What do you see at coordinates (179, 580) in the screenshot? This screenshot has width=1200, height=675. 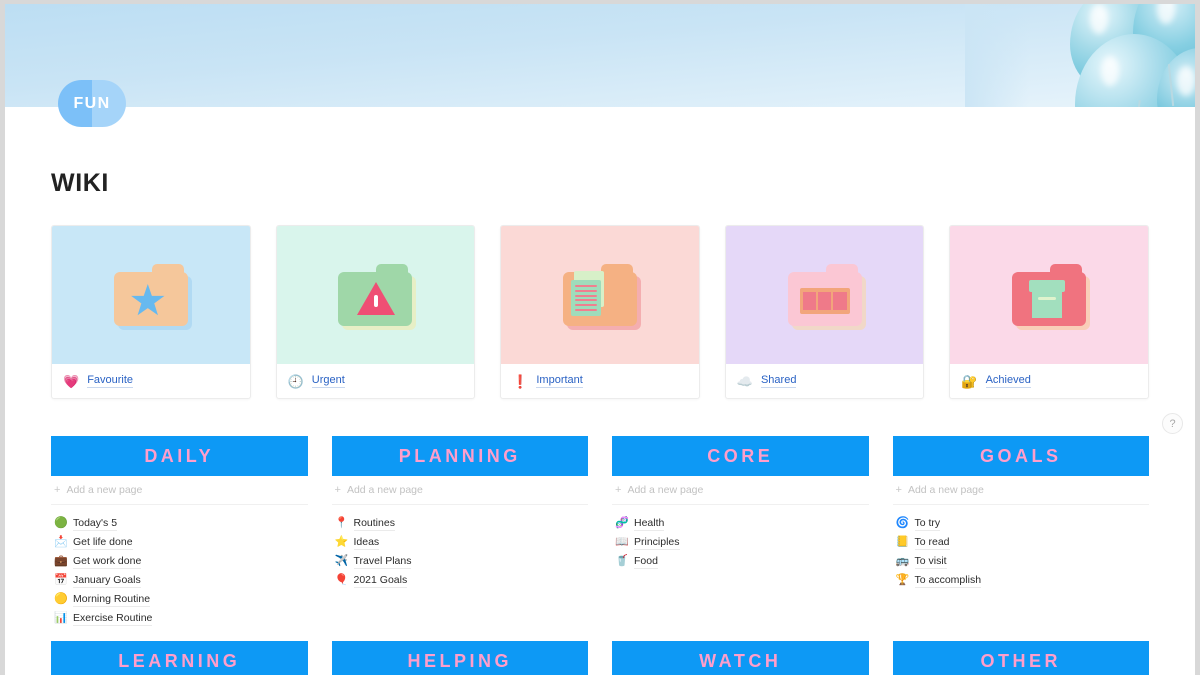 I see `list-item: 📅 January Goals` at bounding box center [179, 580].